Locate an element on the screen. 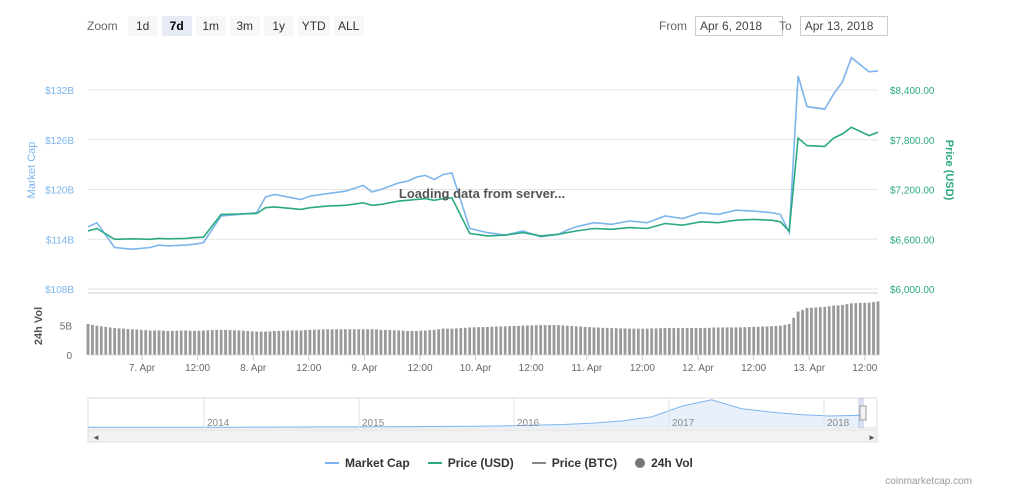  x-tick-label: 13. Apr is located at coordinates (809, 368).